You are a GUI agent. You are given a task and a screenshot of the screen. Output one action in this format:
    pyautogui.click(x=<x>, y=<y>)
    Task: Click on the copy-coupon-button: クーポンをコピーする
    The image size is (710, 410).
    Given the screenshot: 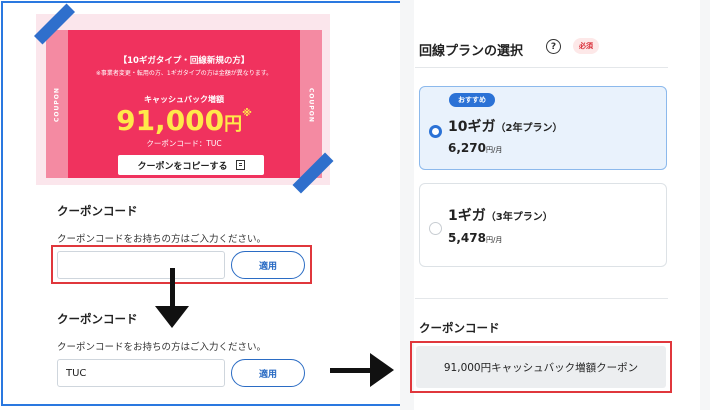 What is the action you would take?
    pyautogui.click(x=191, y=165)
    